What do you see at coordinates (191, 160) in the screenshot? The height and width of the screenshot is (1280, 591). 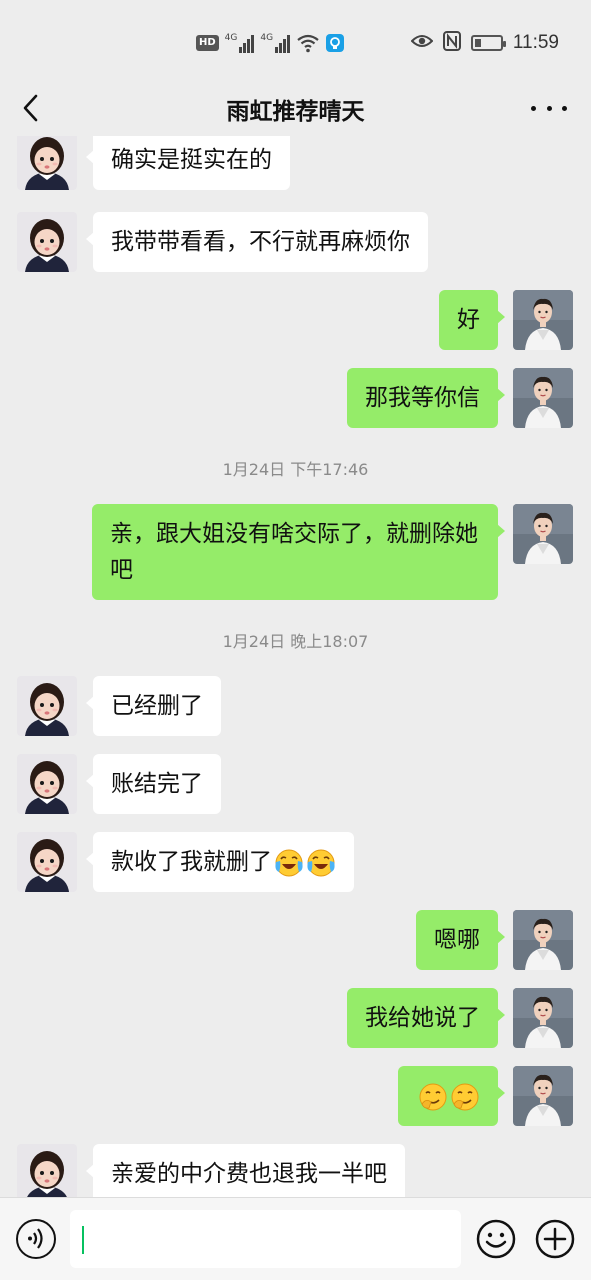 I see `message-text: 确实是挺实在的` at bounding box center [191, 160].